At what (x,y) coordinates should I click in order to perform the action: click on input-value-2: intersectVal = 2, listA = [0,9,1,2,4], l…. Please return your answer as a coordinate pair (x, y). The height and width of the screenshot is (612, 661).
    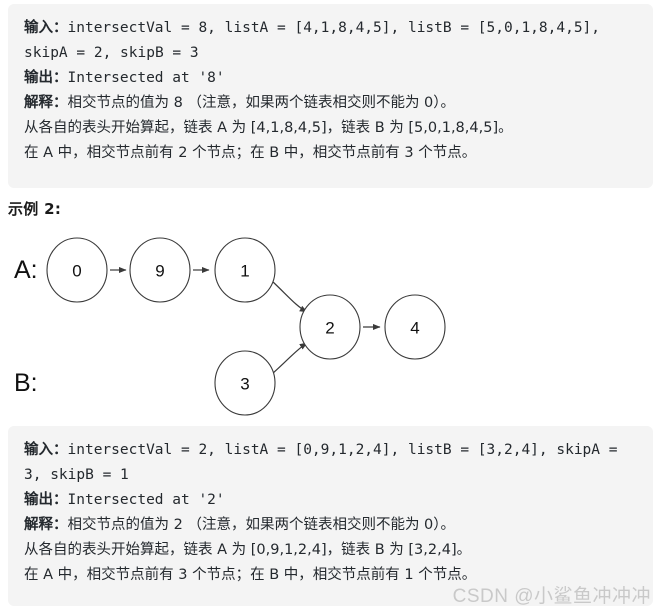
    Looking at the image, I should click on (325, 462).